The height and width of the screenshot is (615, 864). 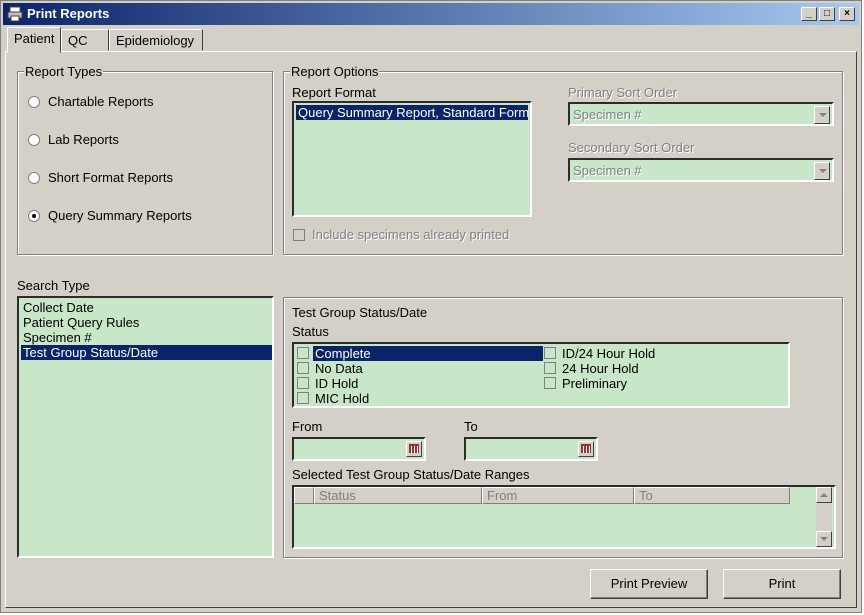 What do you see at coordinates (631, 147) in the screenshot?
I see `secondary-sort-label: Secondary Sort Order` at bounding box center [631, 147].